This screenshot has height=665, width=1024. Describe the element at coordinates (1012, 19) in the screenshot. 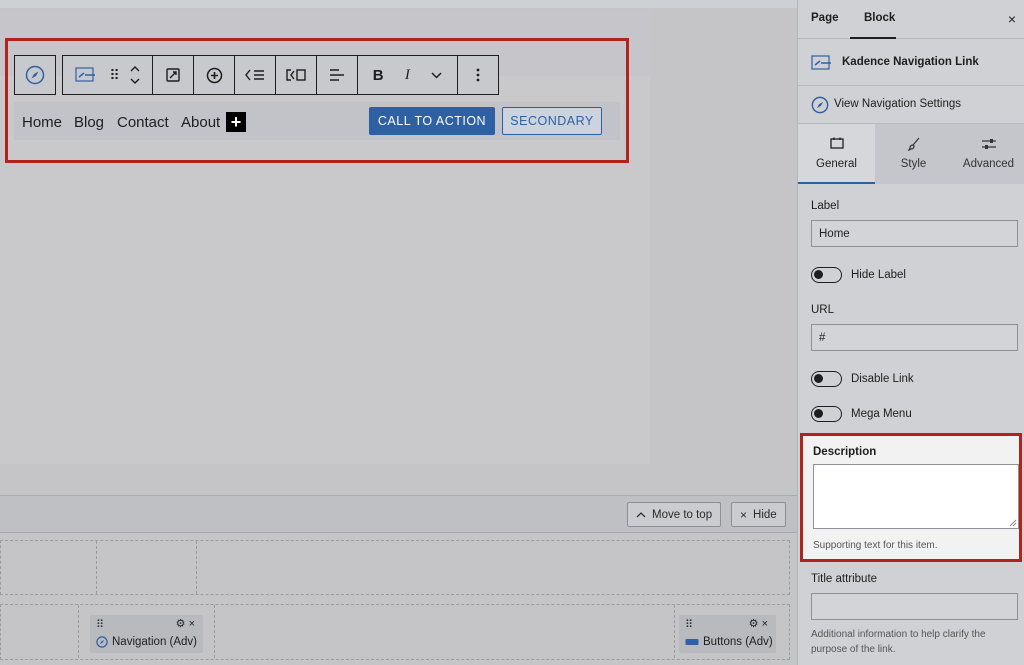

I see `close-sidebar-button: ×` at that location.